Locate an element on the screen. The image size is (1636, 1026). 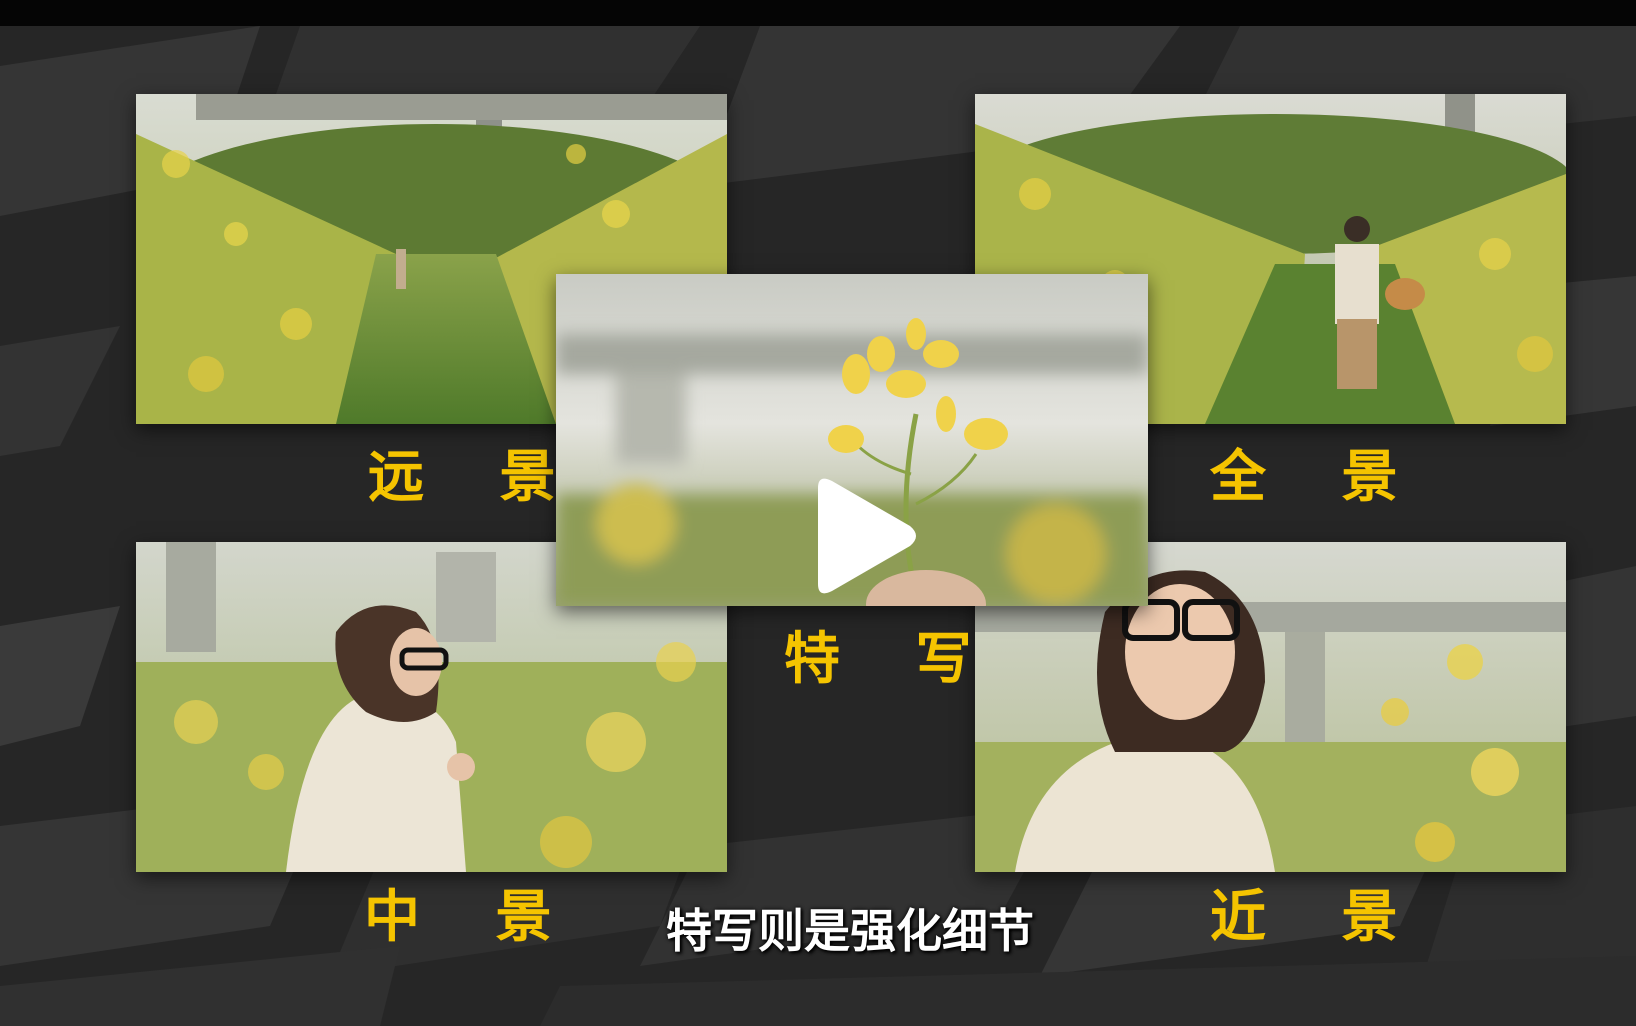
play-icon is located at coordinates (867, 536).